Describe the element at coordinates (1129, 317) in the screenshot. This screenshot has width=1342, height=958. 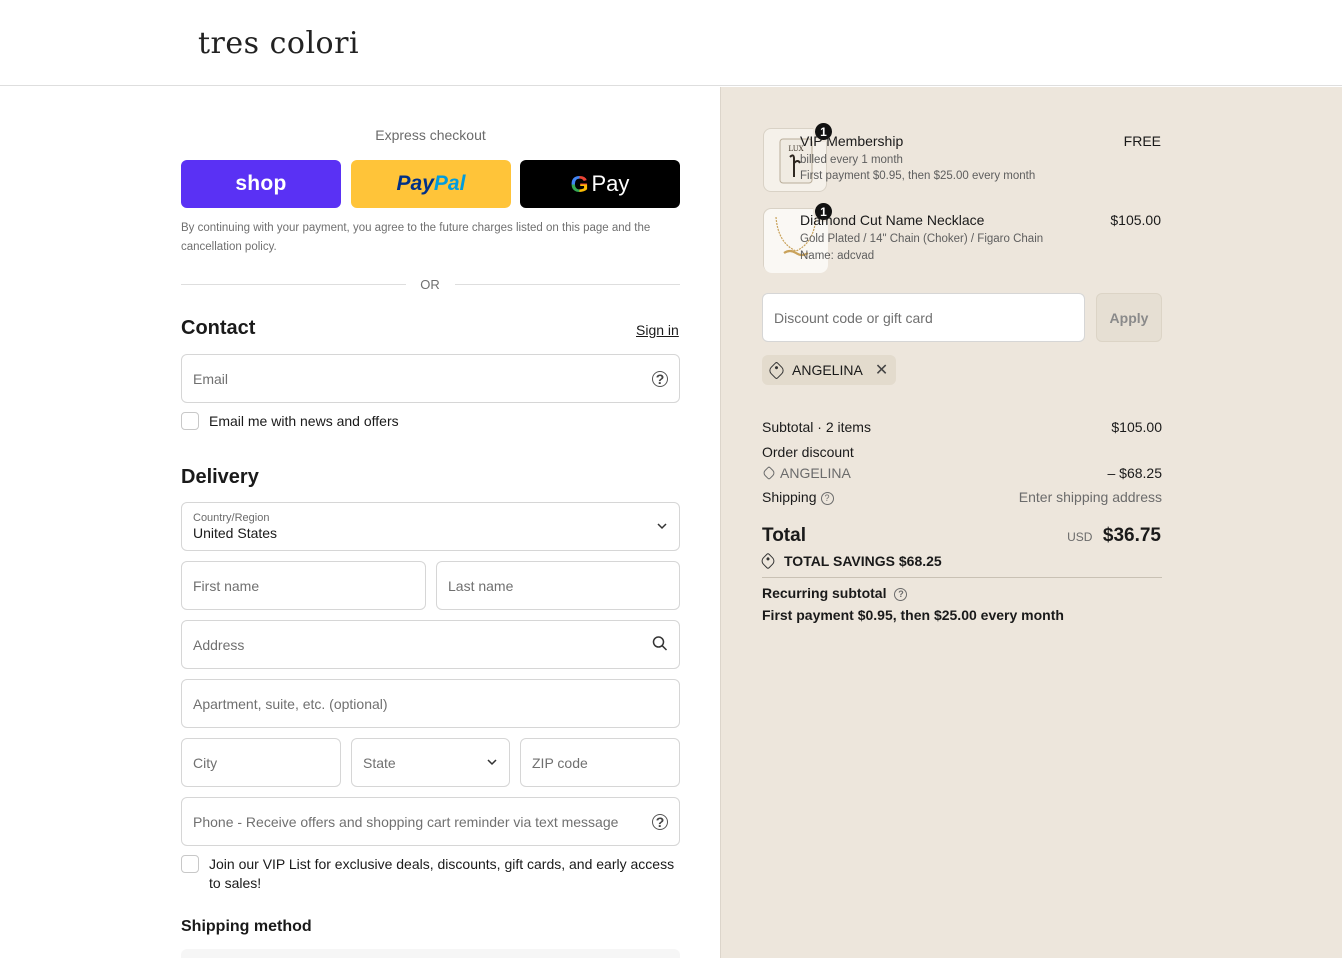
I see `apply-discount-button: Apply` at that location.